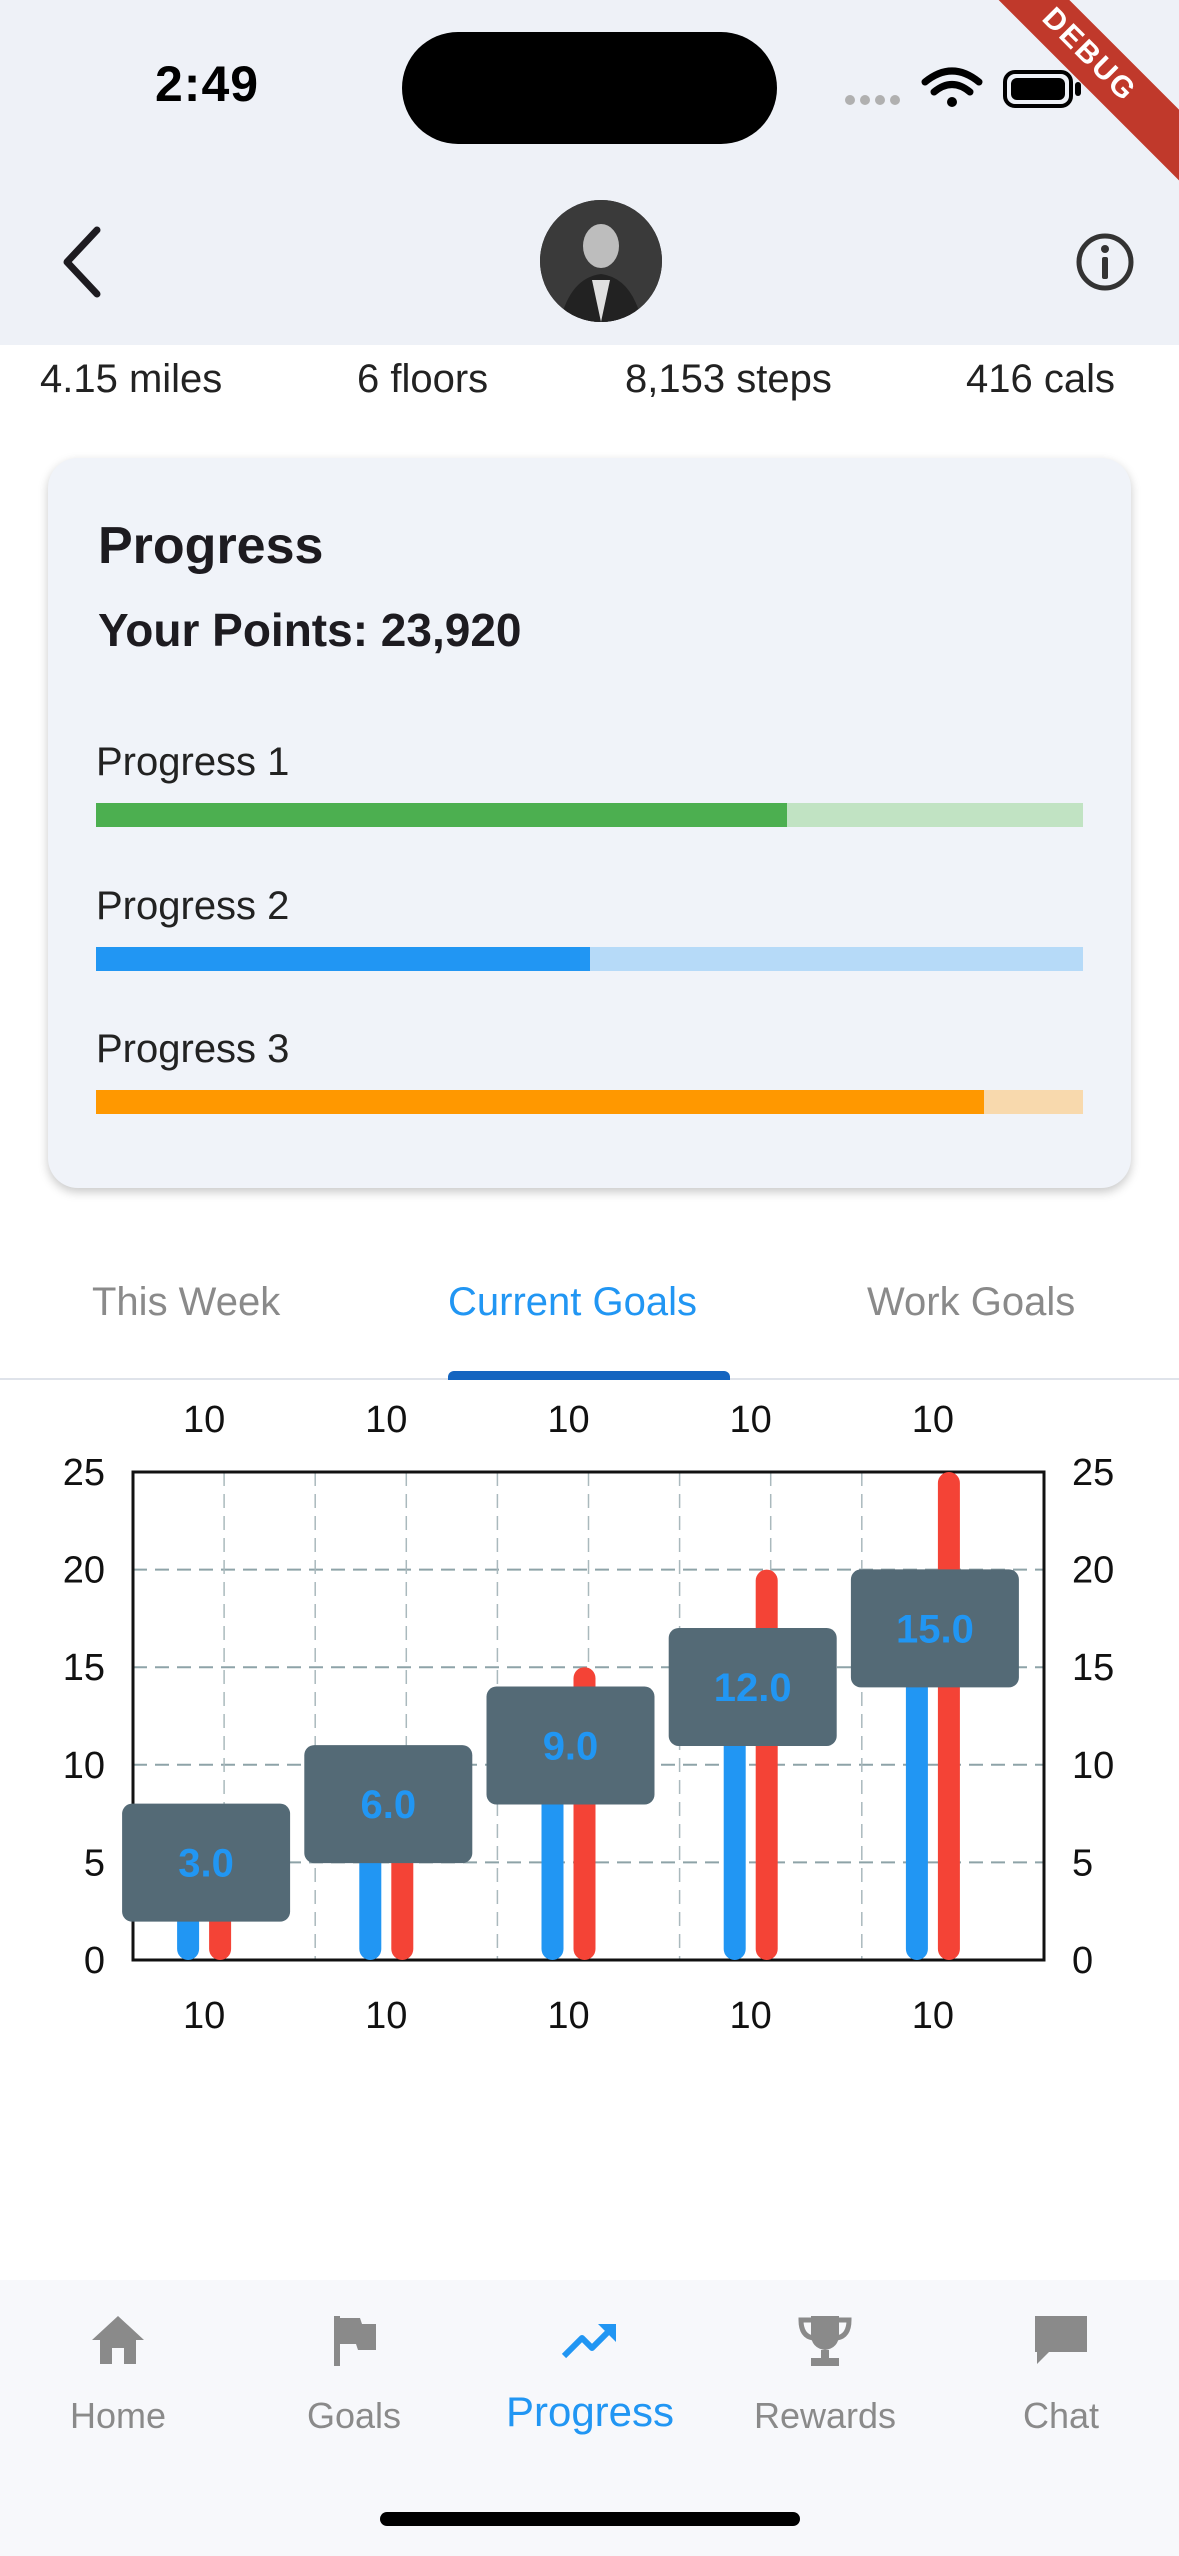 The height and width of the screenshot is (2556, 1179). Describe the element at coordinates (971, 1302) in the screenshot. I see `tab-work-goals: Work Goals` at that location.